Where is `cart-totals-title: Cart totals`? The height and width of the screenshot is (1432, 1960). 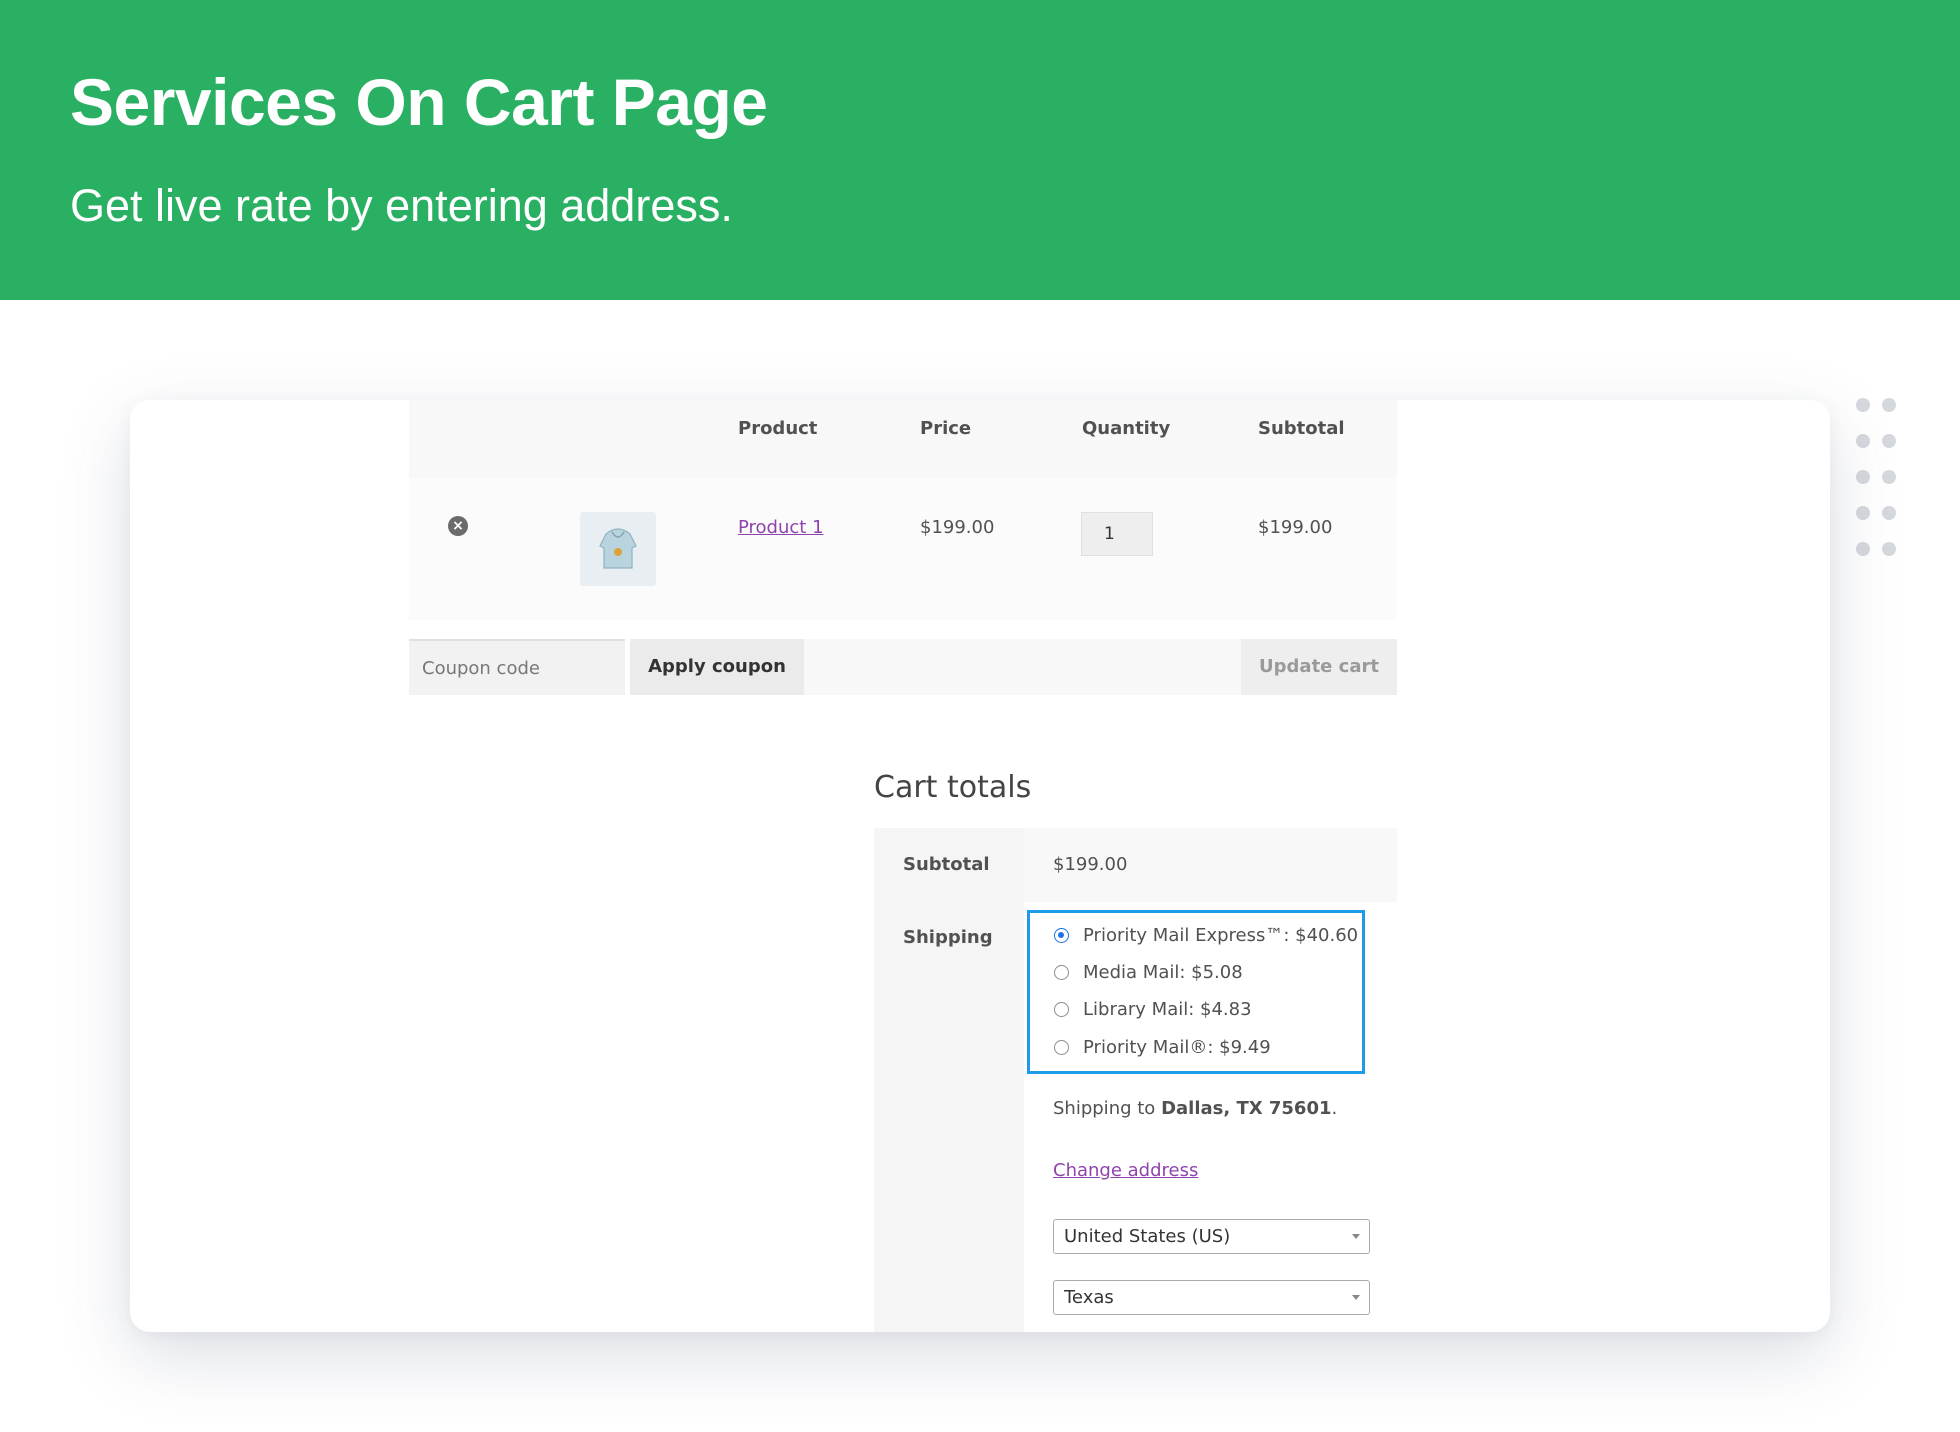 cart-totals-title: Cart totals is located at coordinates (953, 787).